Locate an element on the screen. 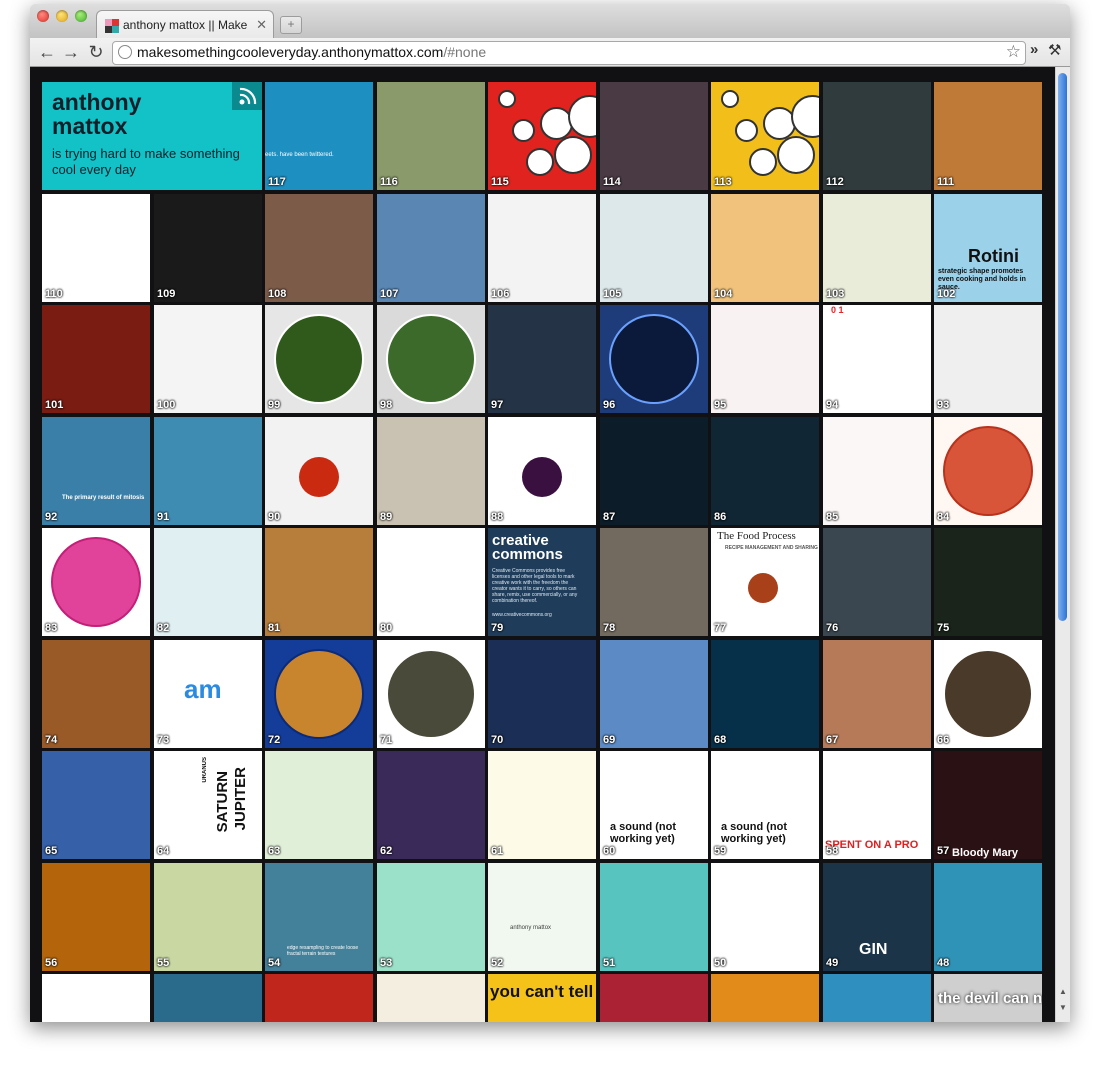  project-tile: 97 is located at coordinates (542, 359).